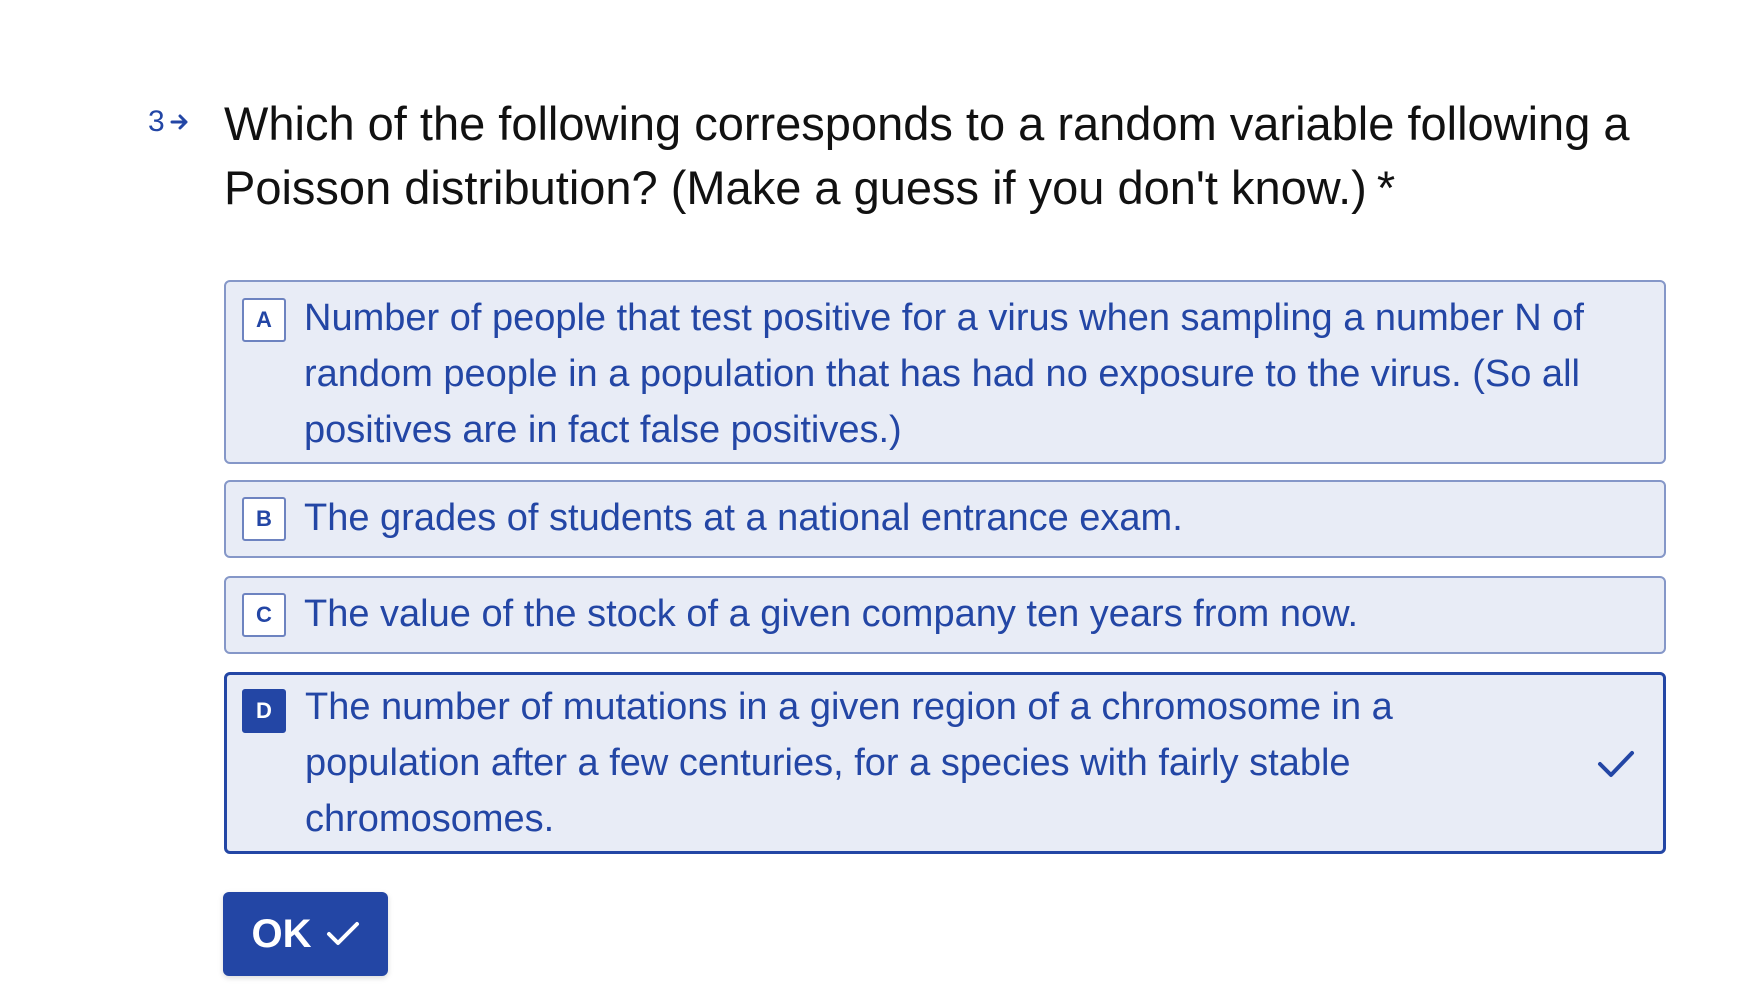 This screenshot has width=1748, height=996. I want to click on question-number-label: 3, so click(156, 121).